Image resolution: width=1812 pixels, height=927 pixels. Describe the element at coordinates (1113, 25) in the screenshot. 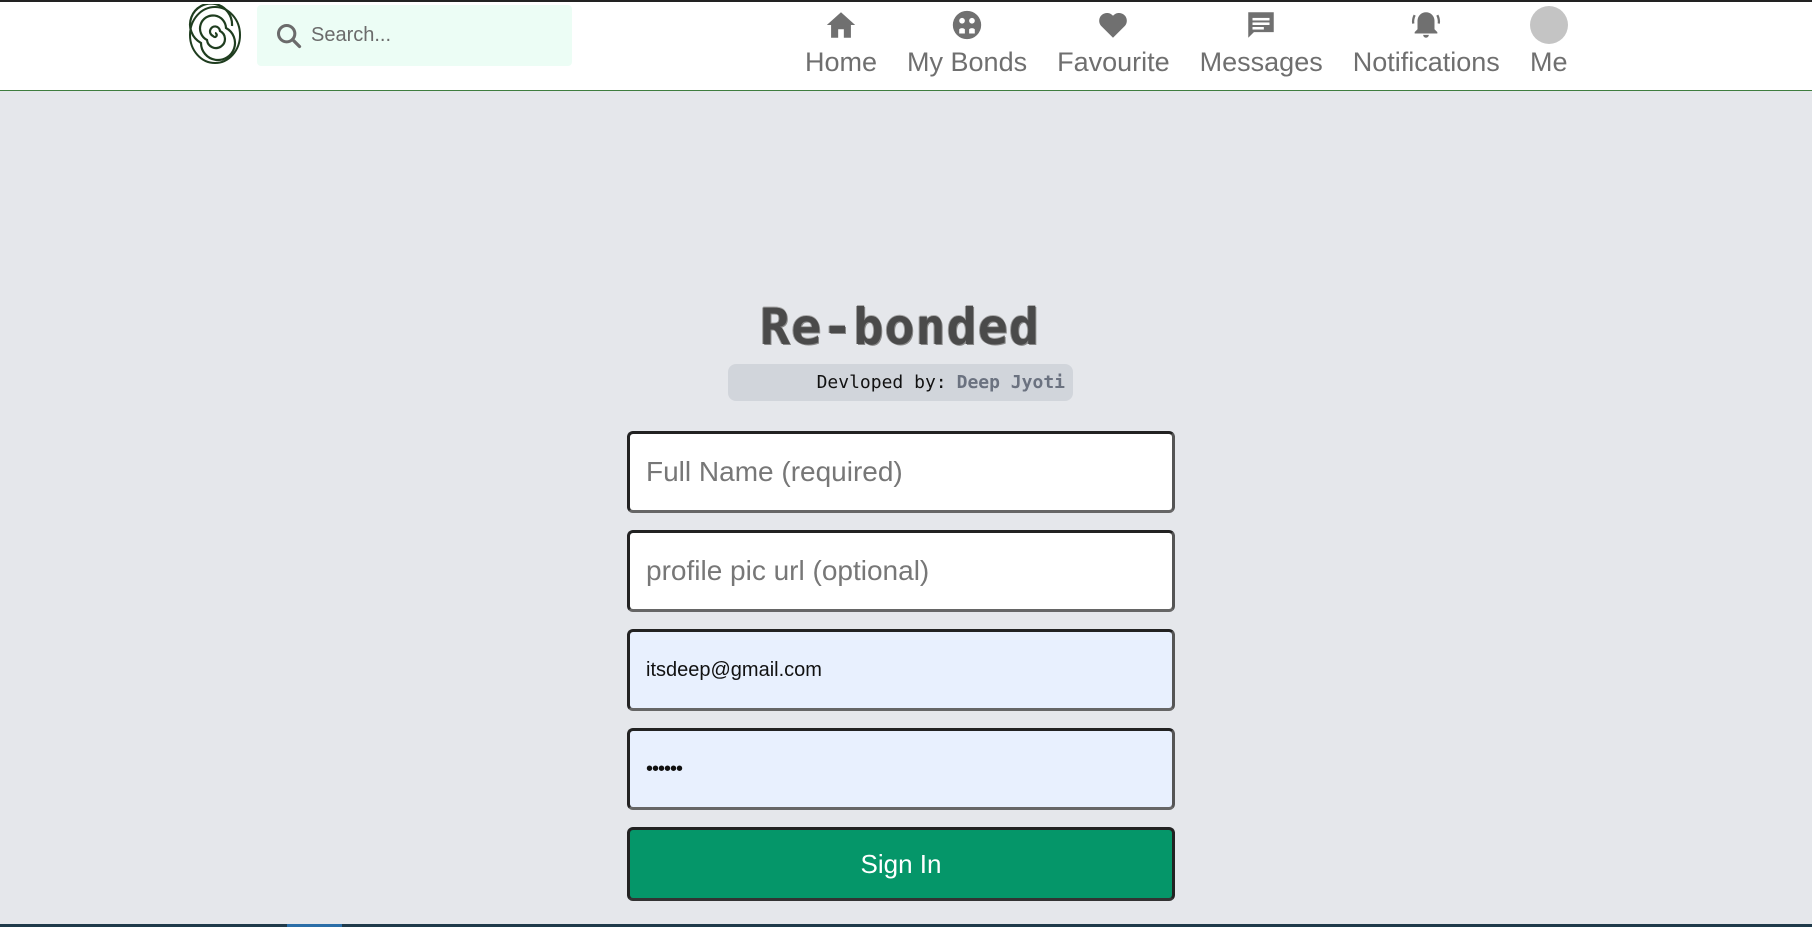

I see `heart-icon` at that location.